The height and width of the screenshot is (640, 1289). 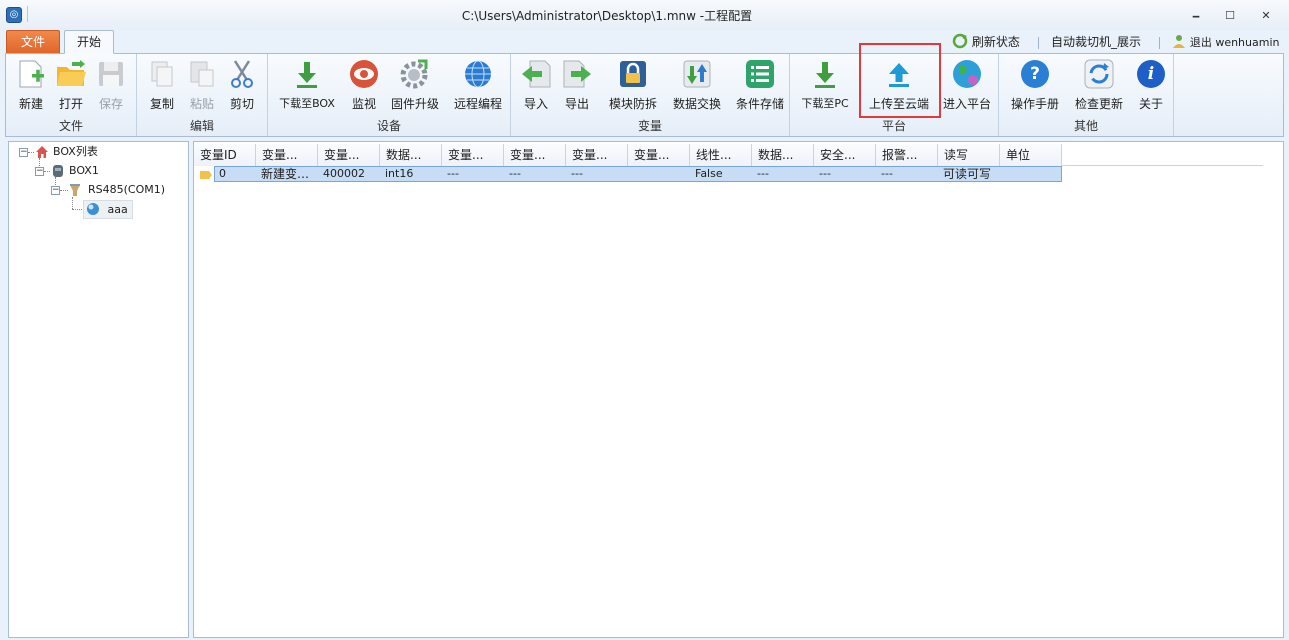 I want to click on globe-icon, so click(x=478, y=74).